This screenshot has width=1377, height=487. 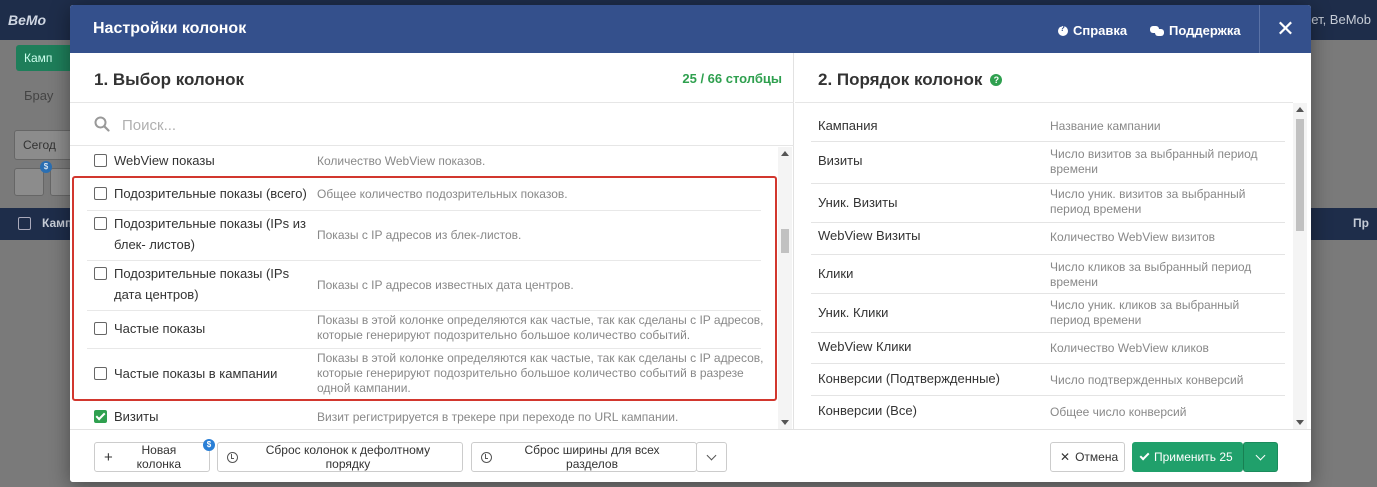 What do you see at coordinates (348, 457) in the screenshot?
I see `reset-order-label: Сброс колонок к дефолтному порядку` at bounding box center [348, 457].